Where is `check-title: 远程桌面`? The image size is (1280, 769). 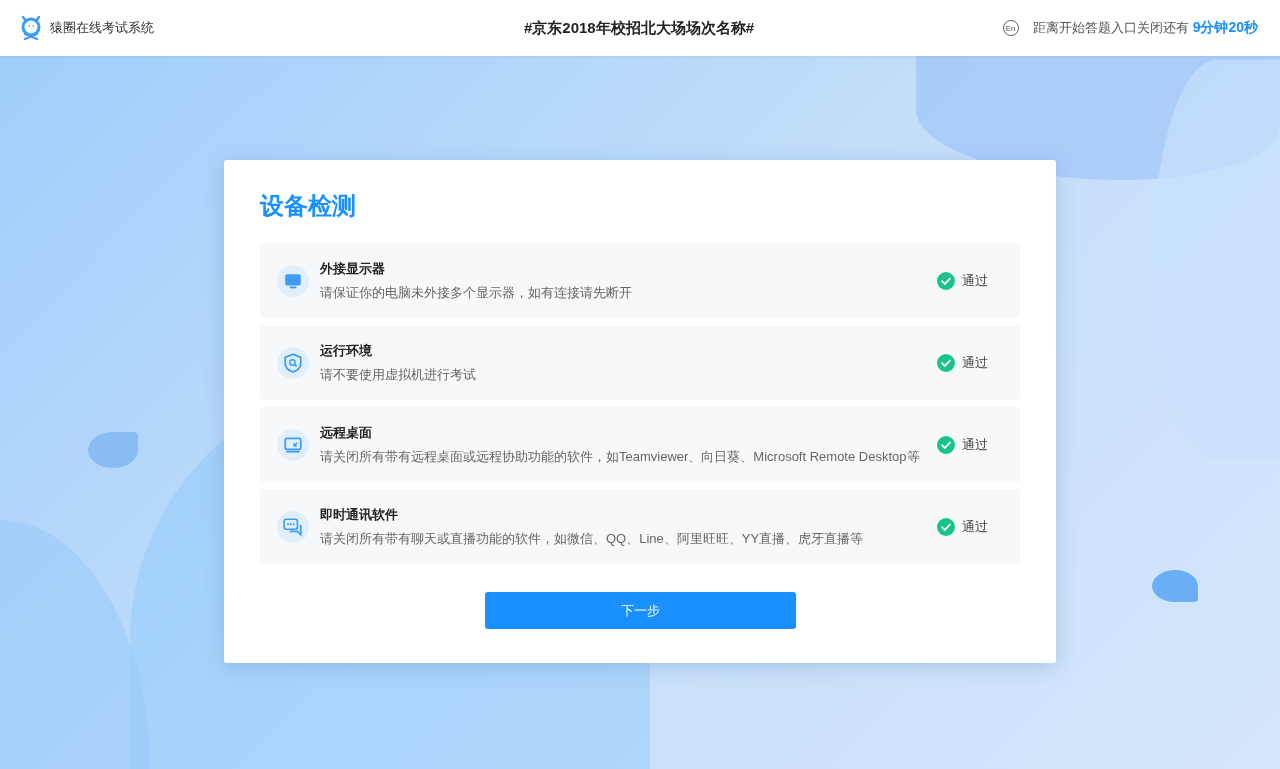 check-title: 远程桌面 is located at coordinates (346, 432).